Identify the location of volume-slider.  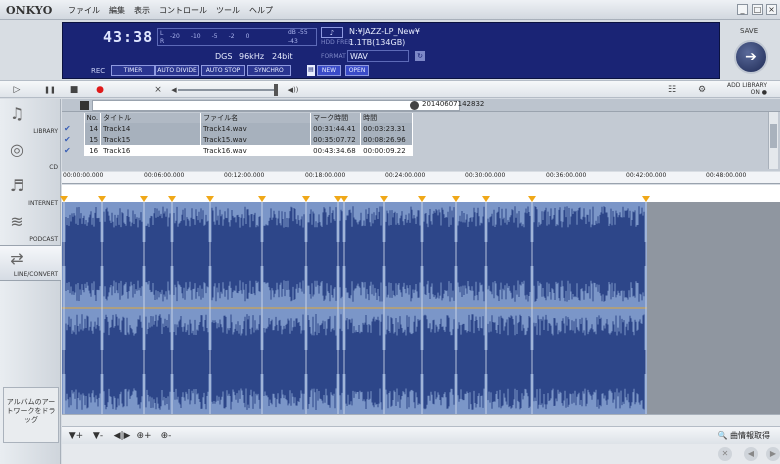
(228, 90).